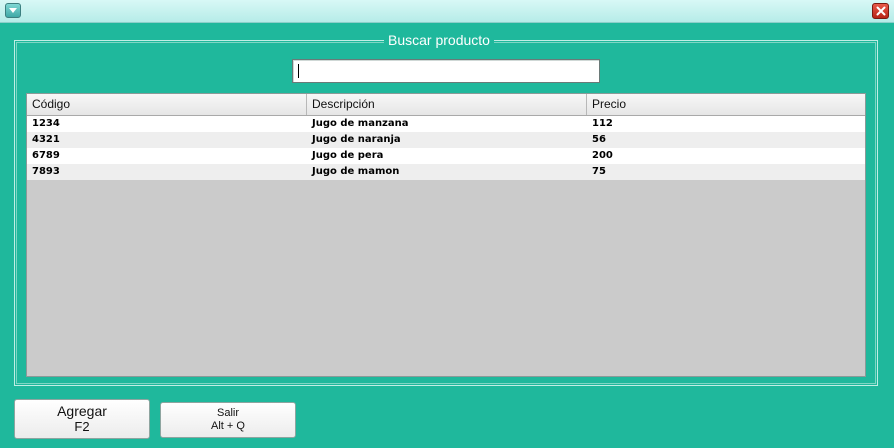 This screenshot has width=894, height=448. Describe the element at coordinates (446, 124) in the screenshot. I see `table-row: 1234 Jugo de manzana 112` at that location.